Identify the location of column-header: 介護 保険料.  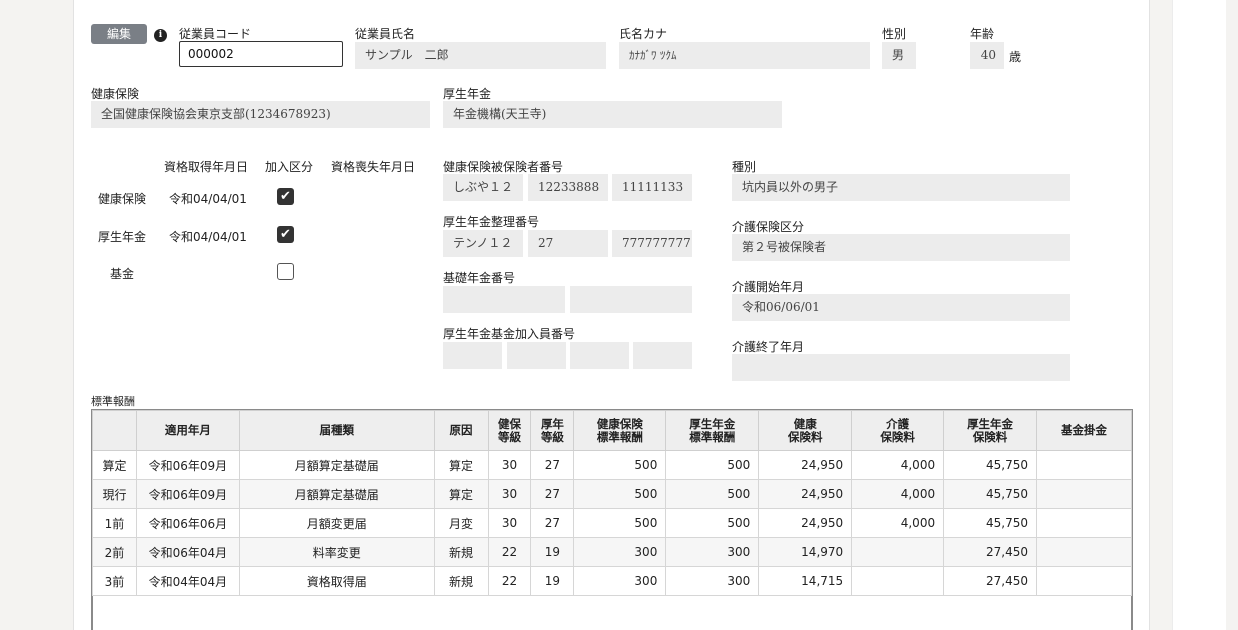
(898, 430).